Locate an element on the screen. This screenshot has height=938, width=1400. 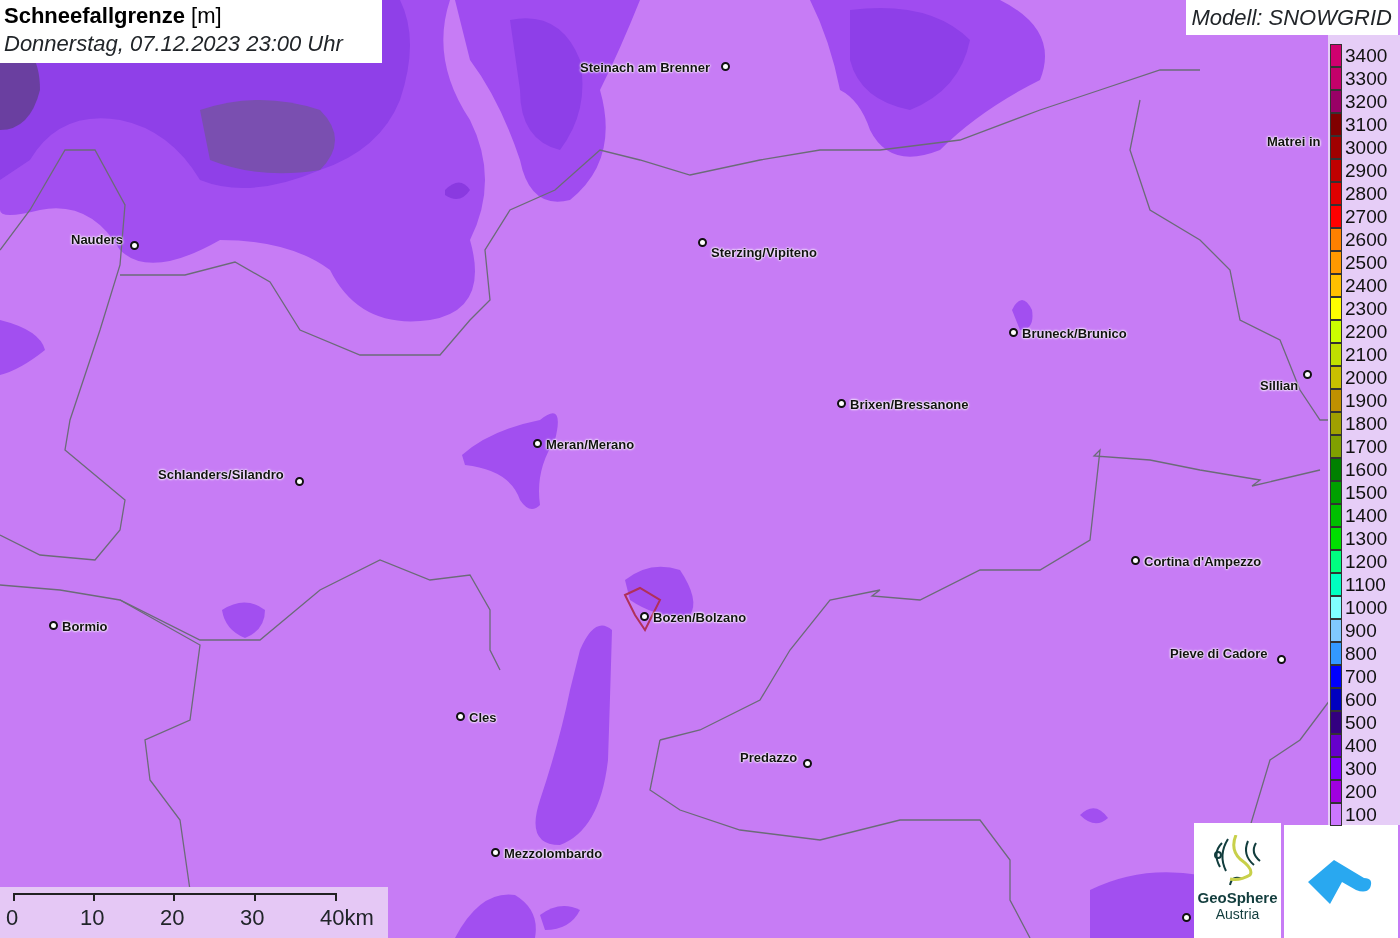
map-title: Schneefallgrenze [m] is located at coordinates (113, 16).